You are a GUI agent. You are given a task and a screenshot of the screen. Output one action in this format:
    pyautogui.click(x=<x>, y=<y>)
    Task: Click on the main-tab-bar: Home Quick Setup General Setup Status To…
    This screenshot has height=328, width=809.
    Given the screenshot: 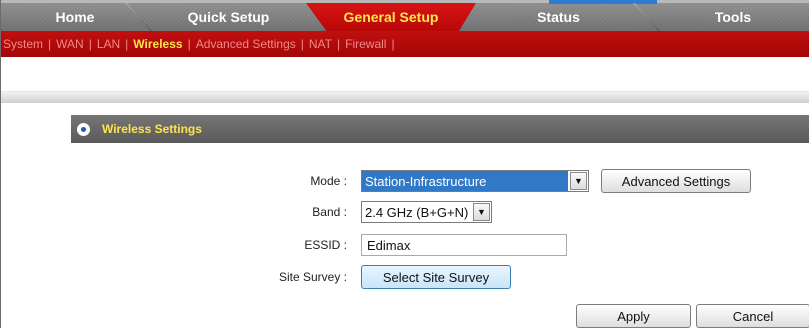 What is the action you would take?
    pyautogui.click(x=405, y=15)
    